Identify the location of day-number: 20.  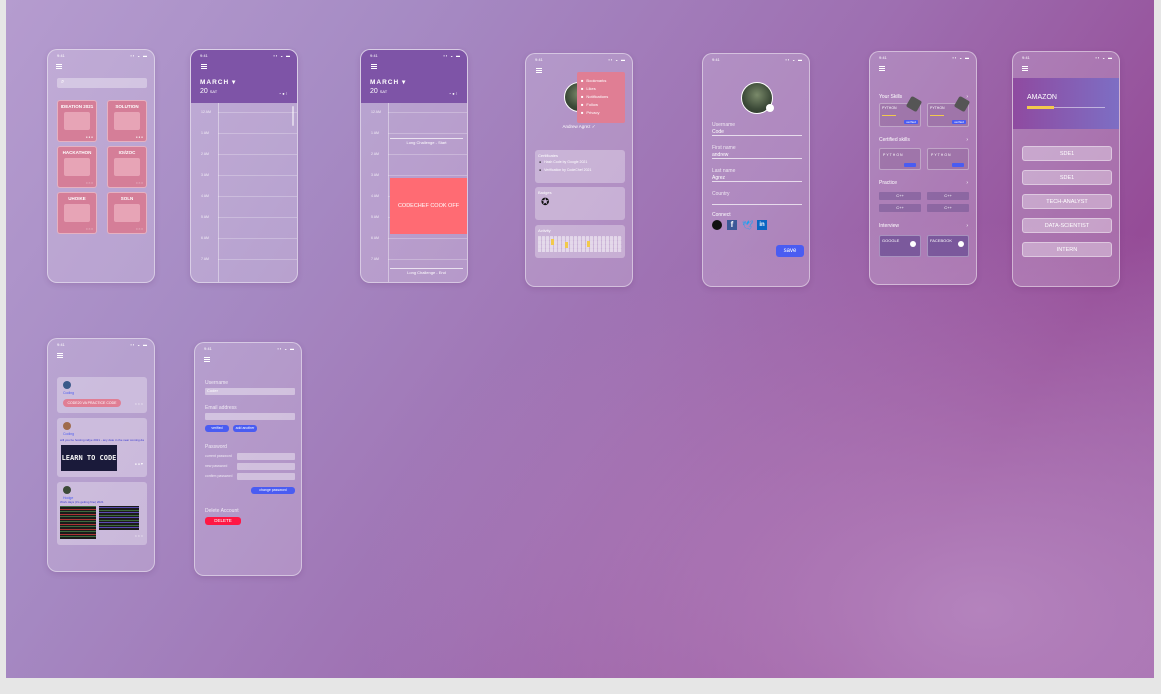
(204, 91).